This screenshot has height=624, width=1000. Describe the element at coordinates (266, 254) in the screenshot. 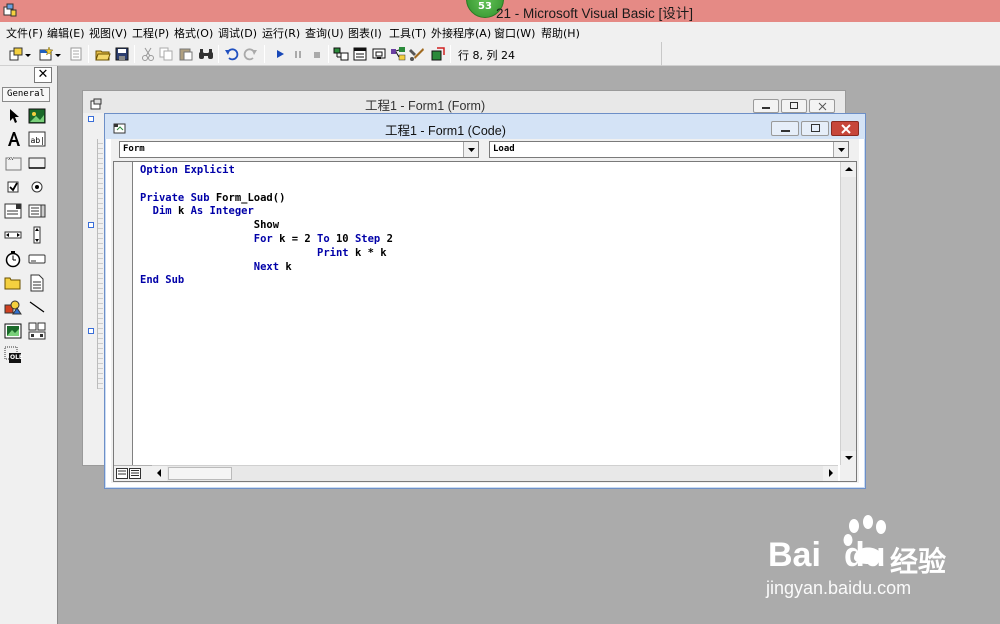

I see `code-line: Print k * k` at that location.